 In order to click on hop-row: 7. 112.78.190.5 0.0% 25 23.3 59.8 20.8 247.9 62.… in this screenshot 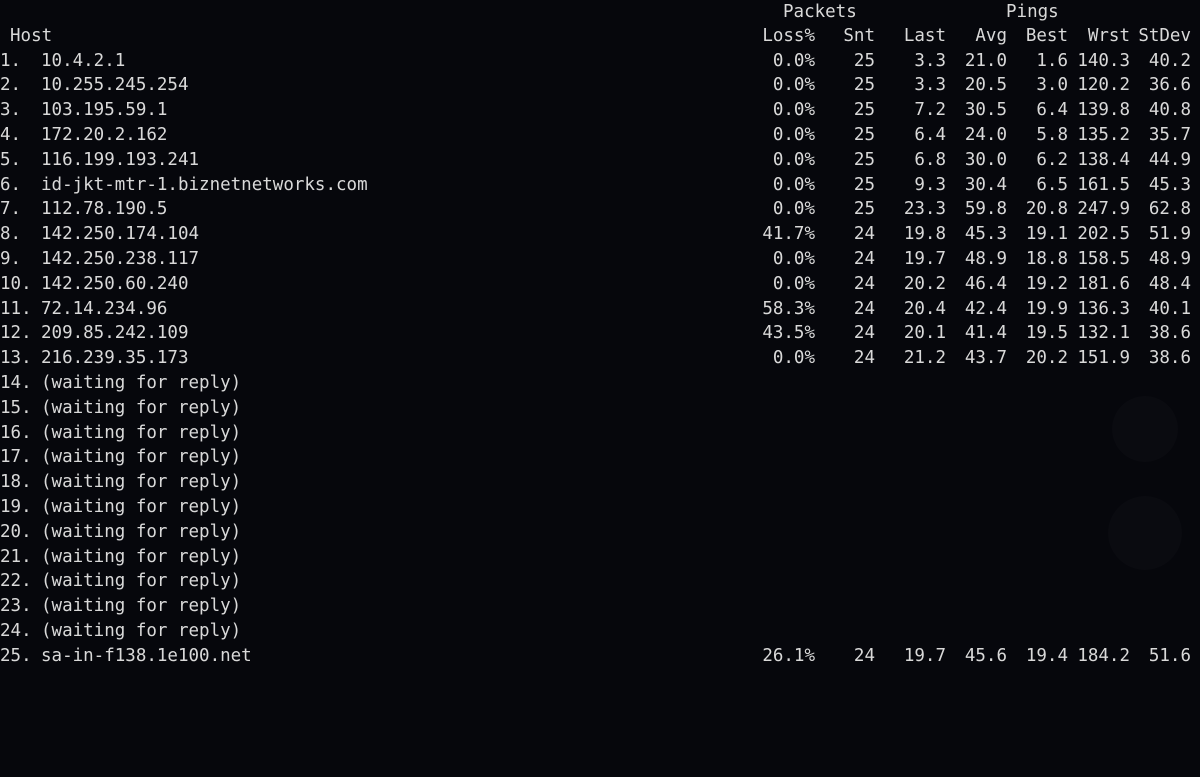, I will do `click(600, 209)`.